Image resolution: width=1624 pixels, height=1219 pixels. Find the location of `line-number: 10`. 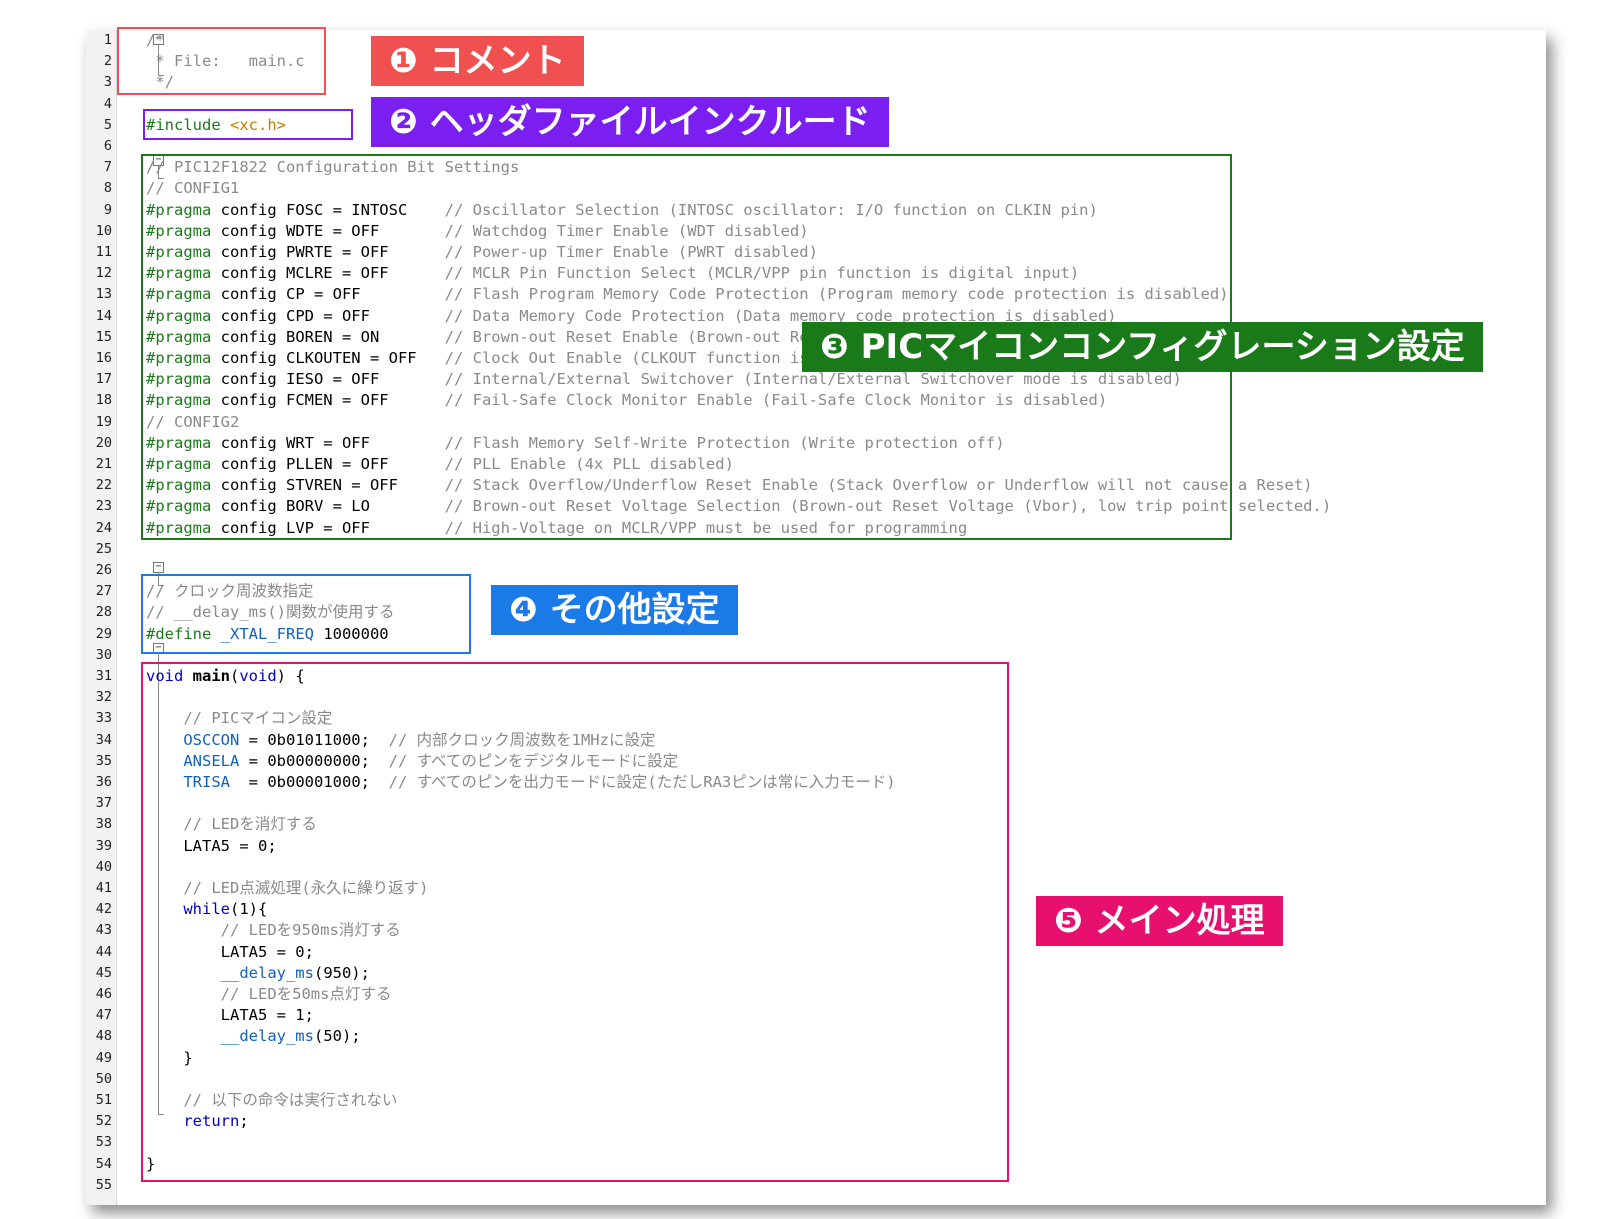

line-number: 10 is located at coordinates (103, 230).